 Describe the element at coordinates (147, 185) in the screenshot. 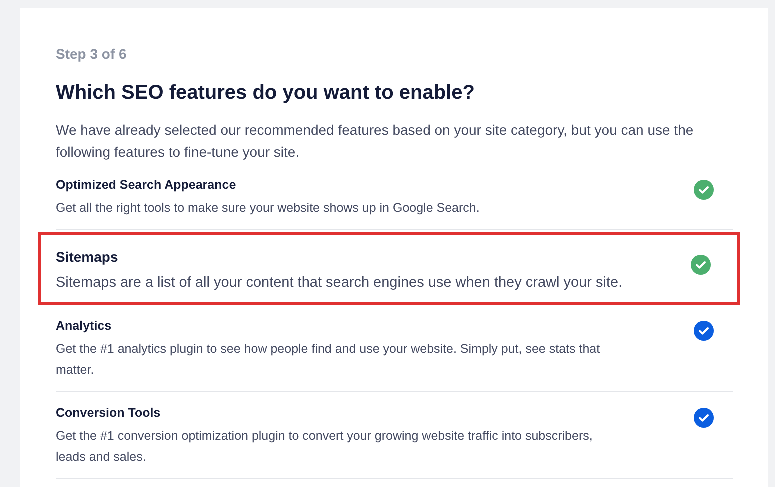

I see `feature-title: Optimized Search Appearance` at that location.